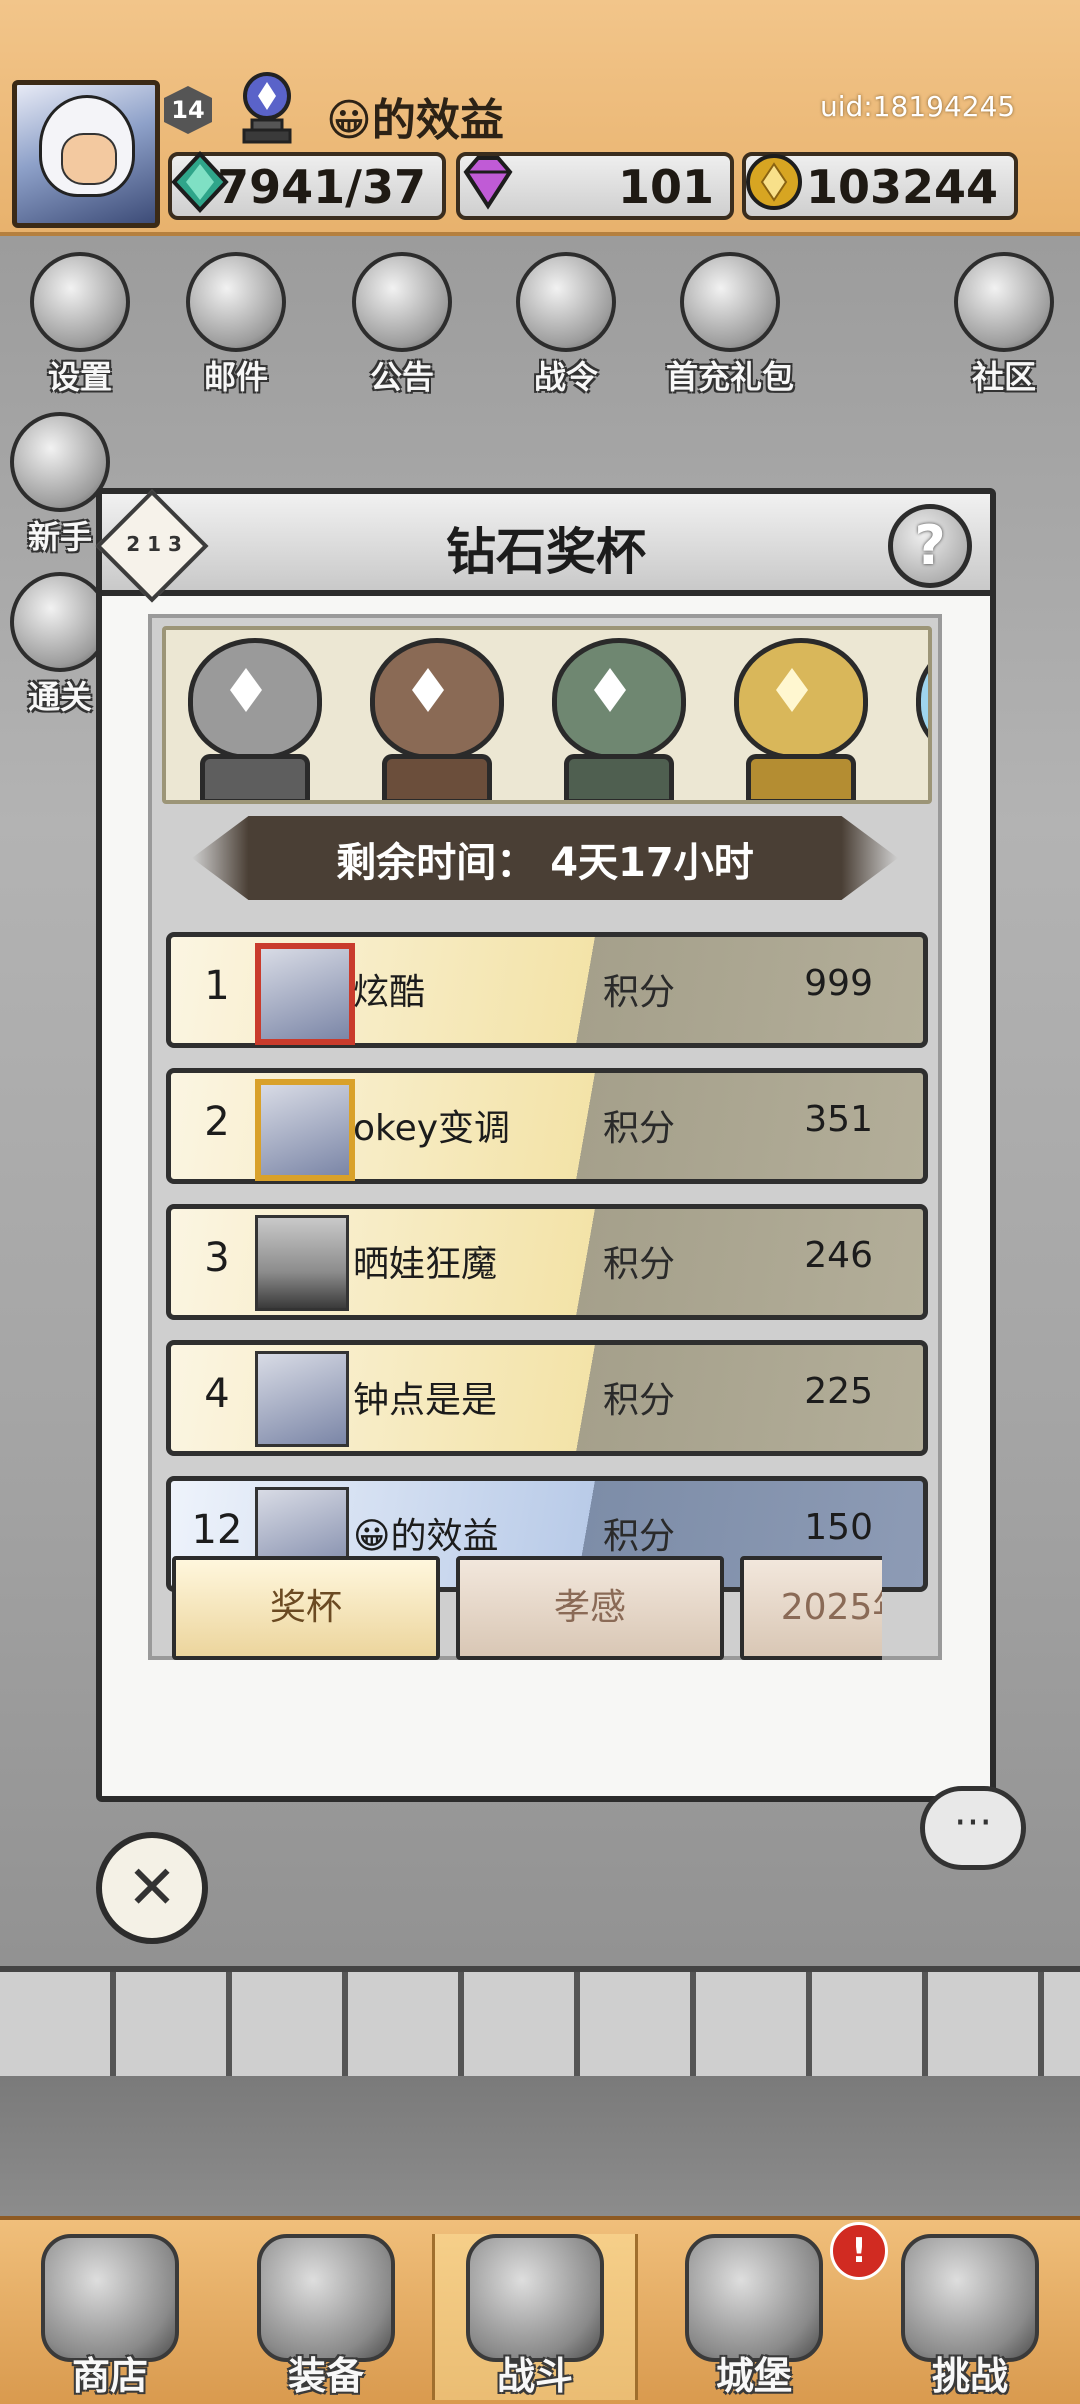  I want to click on nav-battle: 战斗, so click(535, 2317).